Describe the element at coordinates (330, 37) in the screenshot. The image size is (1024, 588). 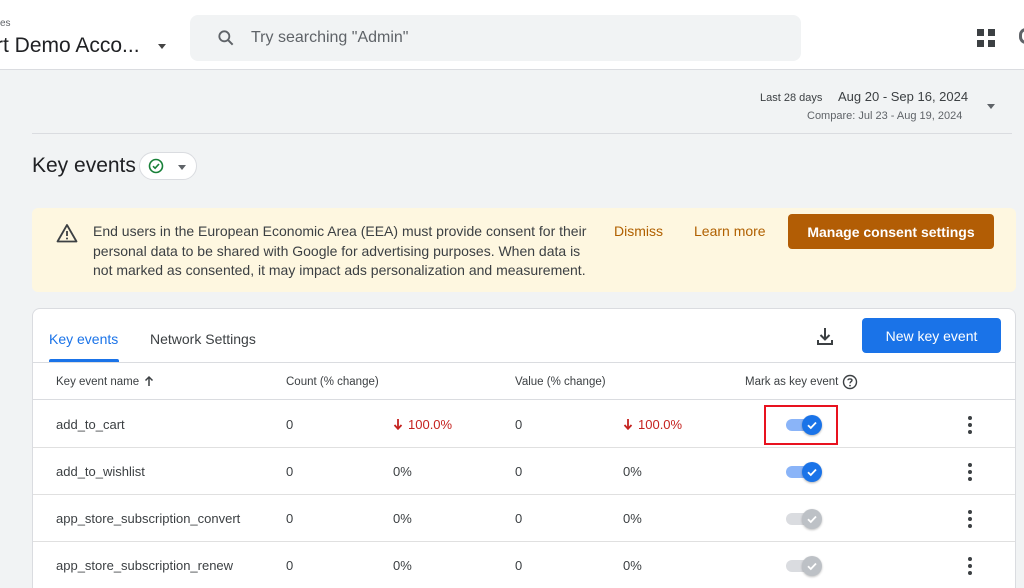
I see `search-placeholder: Try searching "Admin"` at that location.